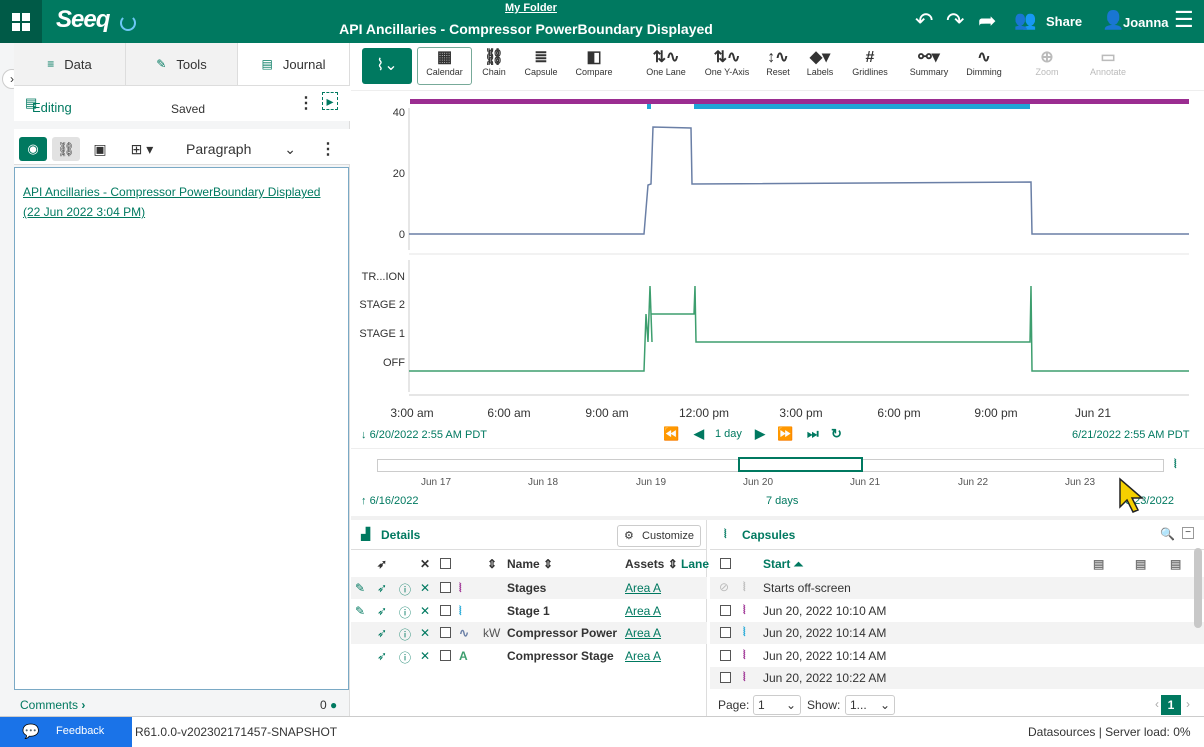 The image size is (1204, 747). Describe the element at coordinates (813, 434) in the screenshot. I see `jump-to-now-button: ⏭` at that location.